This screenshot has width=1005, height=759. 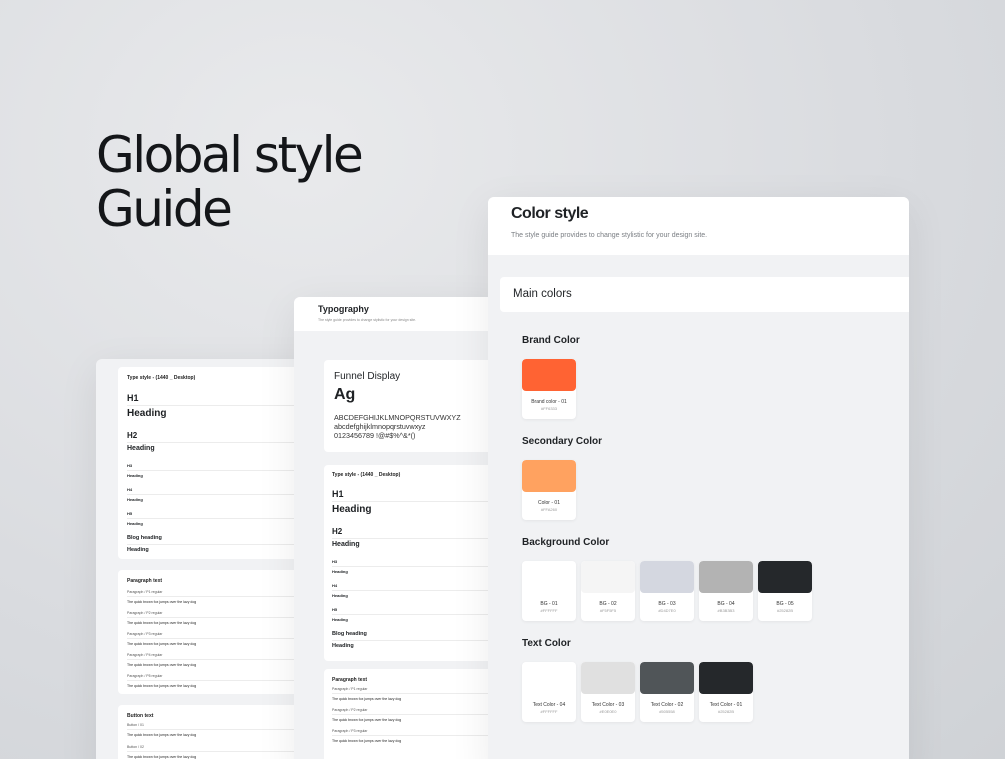 I want to click on color-swatch-hex: #F5F5F5, so click(x=608, y=610).